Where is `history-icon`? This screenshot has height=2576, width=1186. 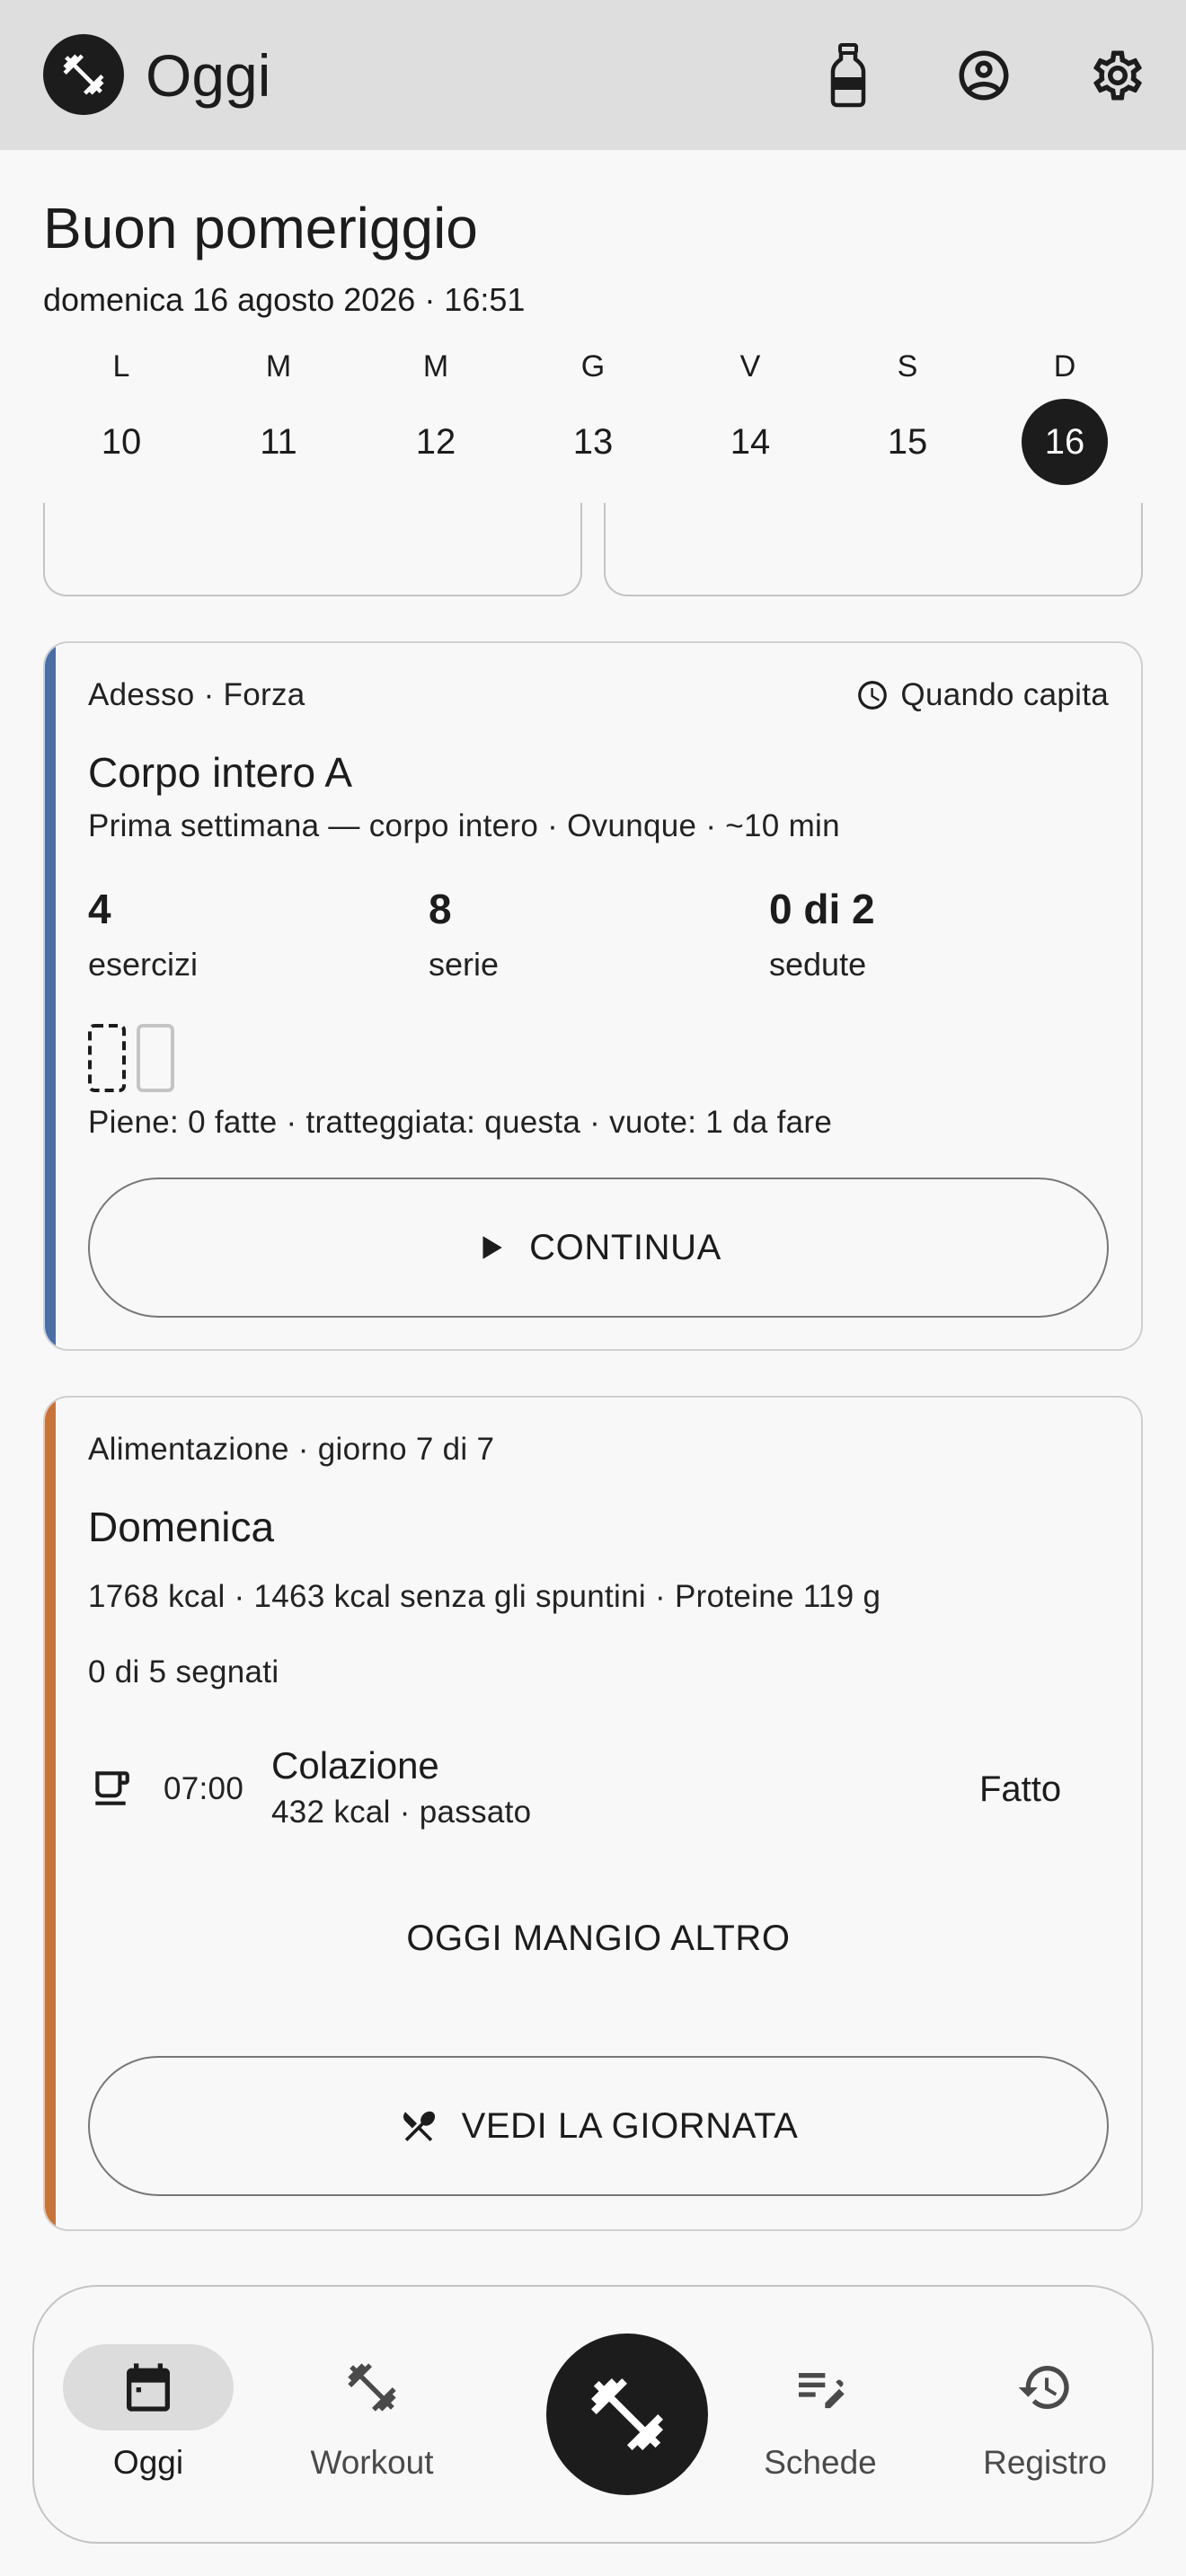
history-icon is located at coordinates (1045, 2387).